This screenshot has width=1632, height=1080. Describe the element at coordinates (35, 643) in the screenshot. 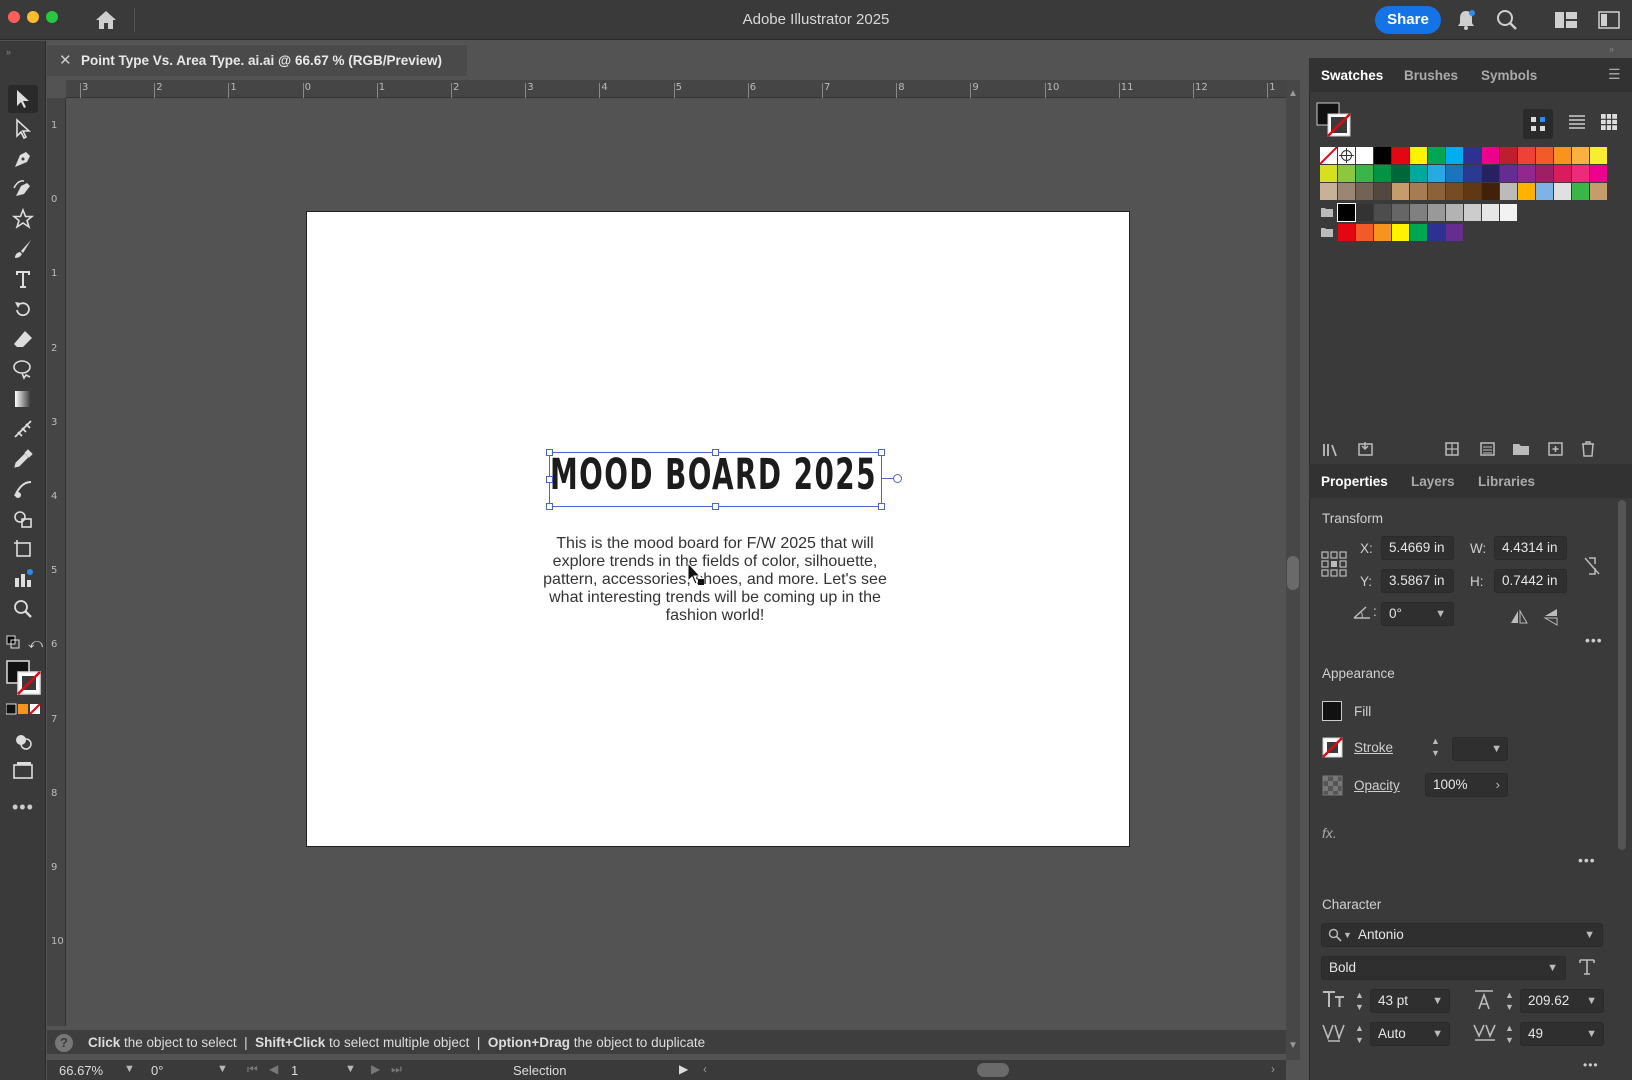

I see `swap-fill-stroke-icon: ⤺` at that location.